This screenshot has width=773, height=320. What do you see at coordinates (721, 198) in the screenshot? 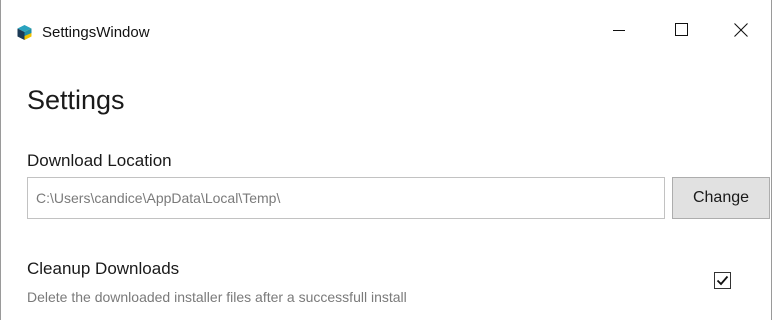
I see `change-button: Change` at bounding box center [721, 198].